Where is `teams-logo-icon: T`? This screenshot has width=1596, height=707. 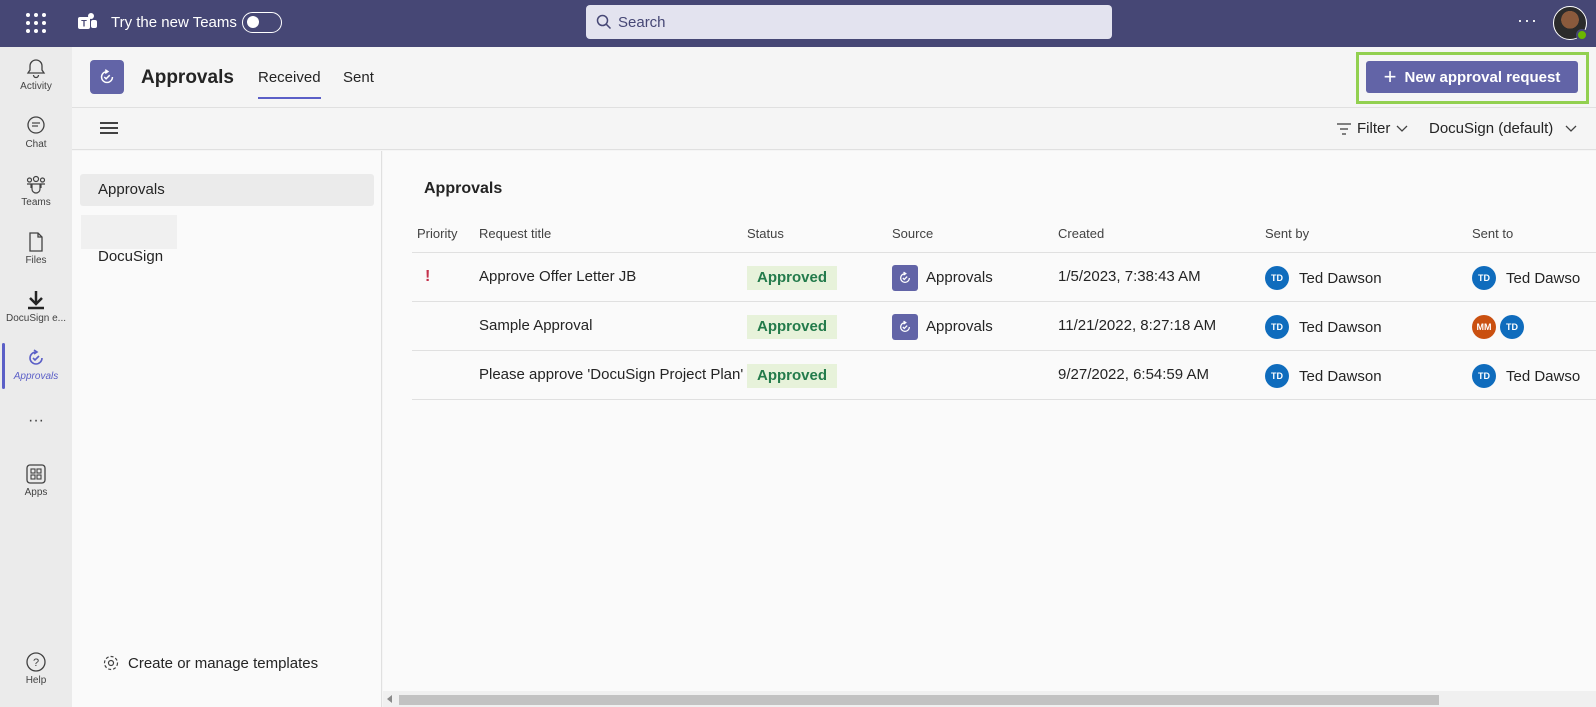
teams-logo-icon: T is located at coordinates (87, 21).